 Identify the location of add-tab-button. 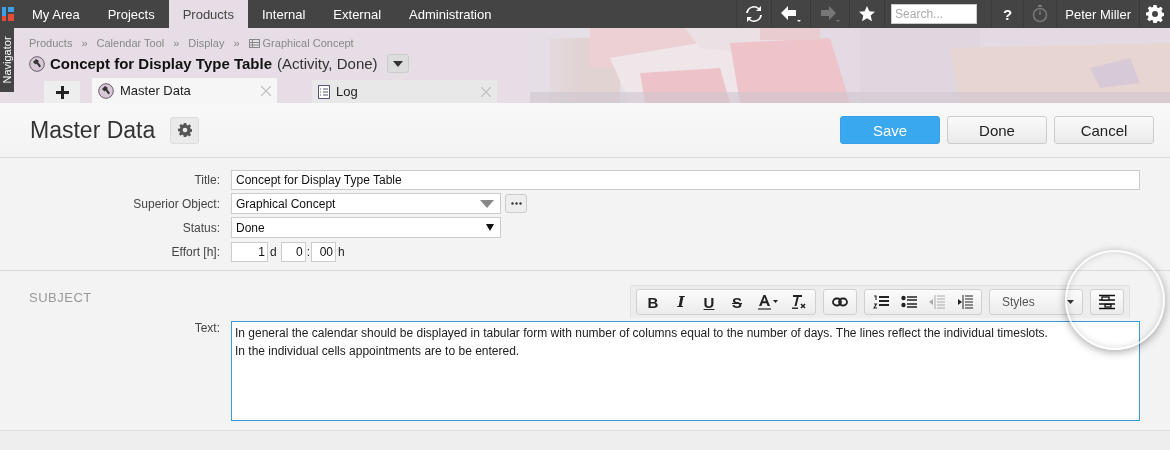
(62, 92).